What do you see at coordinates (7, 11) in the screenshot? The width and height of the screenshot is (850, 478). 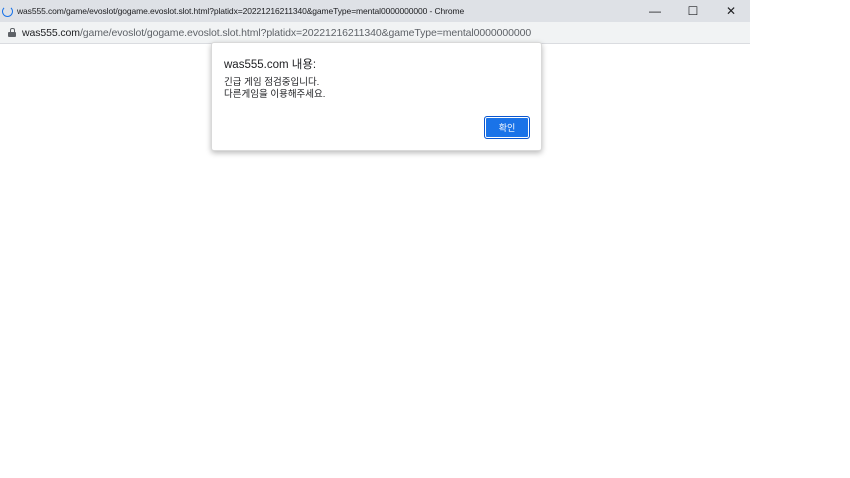 I see `loading-spinner-icon` at bounding box center [7, 11].